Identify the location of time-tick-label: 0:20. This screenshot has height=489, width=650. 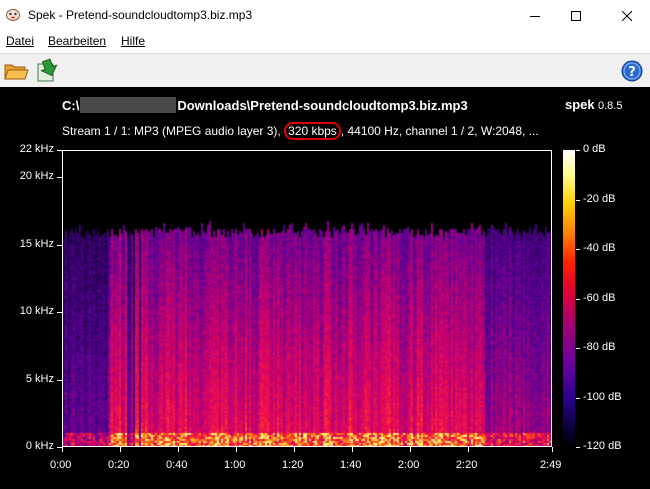
(118, 465).